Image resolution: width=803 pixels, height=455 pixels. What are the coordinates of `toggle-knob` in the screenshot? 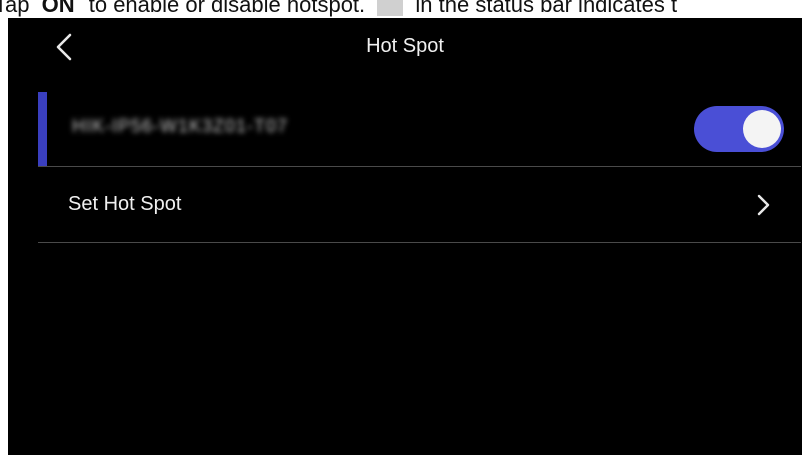 It's located at (762, 129).